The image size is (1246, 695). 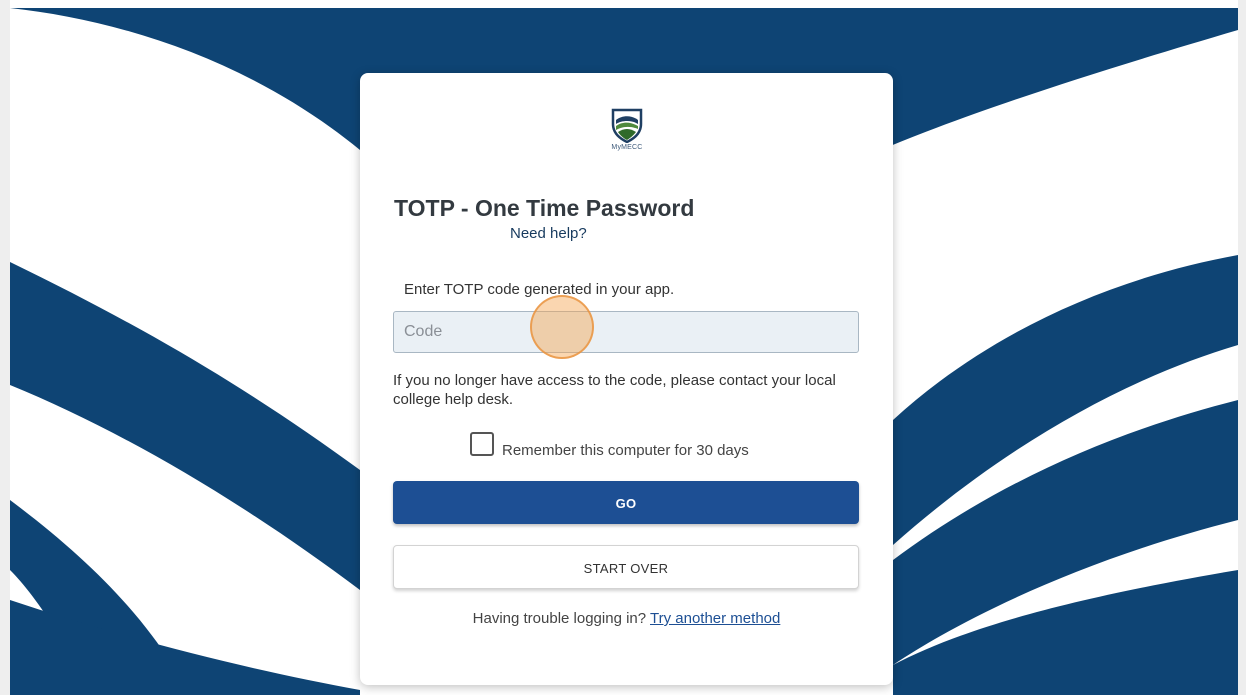 I want to click on logo-text: MyMECC, so click(x=627, y=147).